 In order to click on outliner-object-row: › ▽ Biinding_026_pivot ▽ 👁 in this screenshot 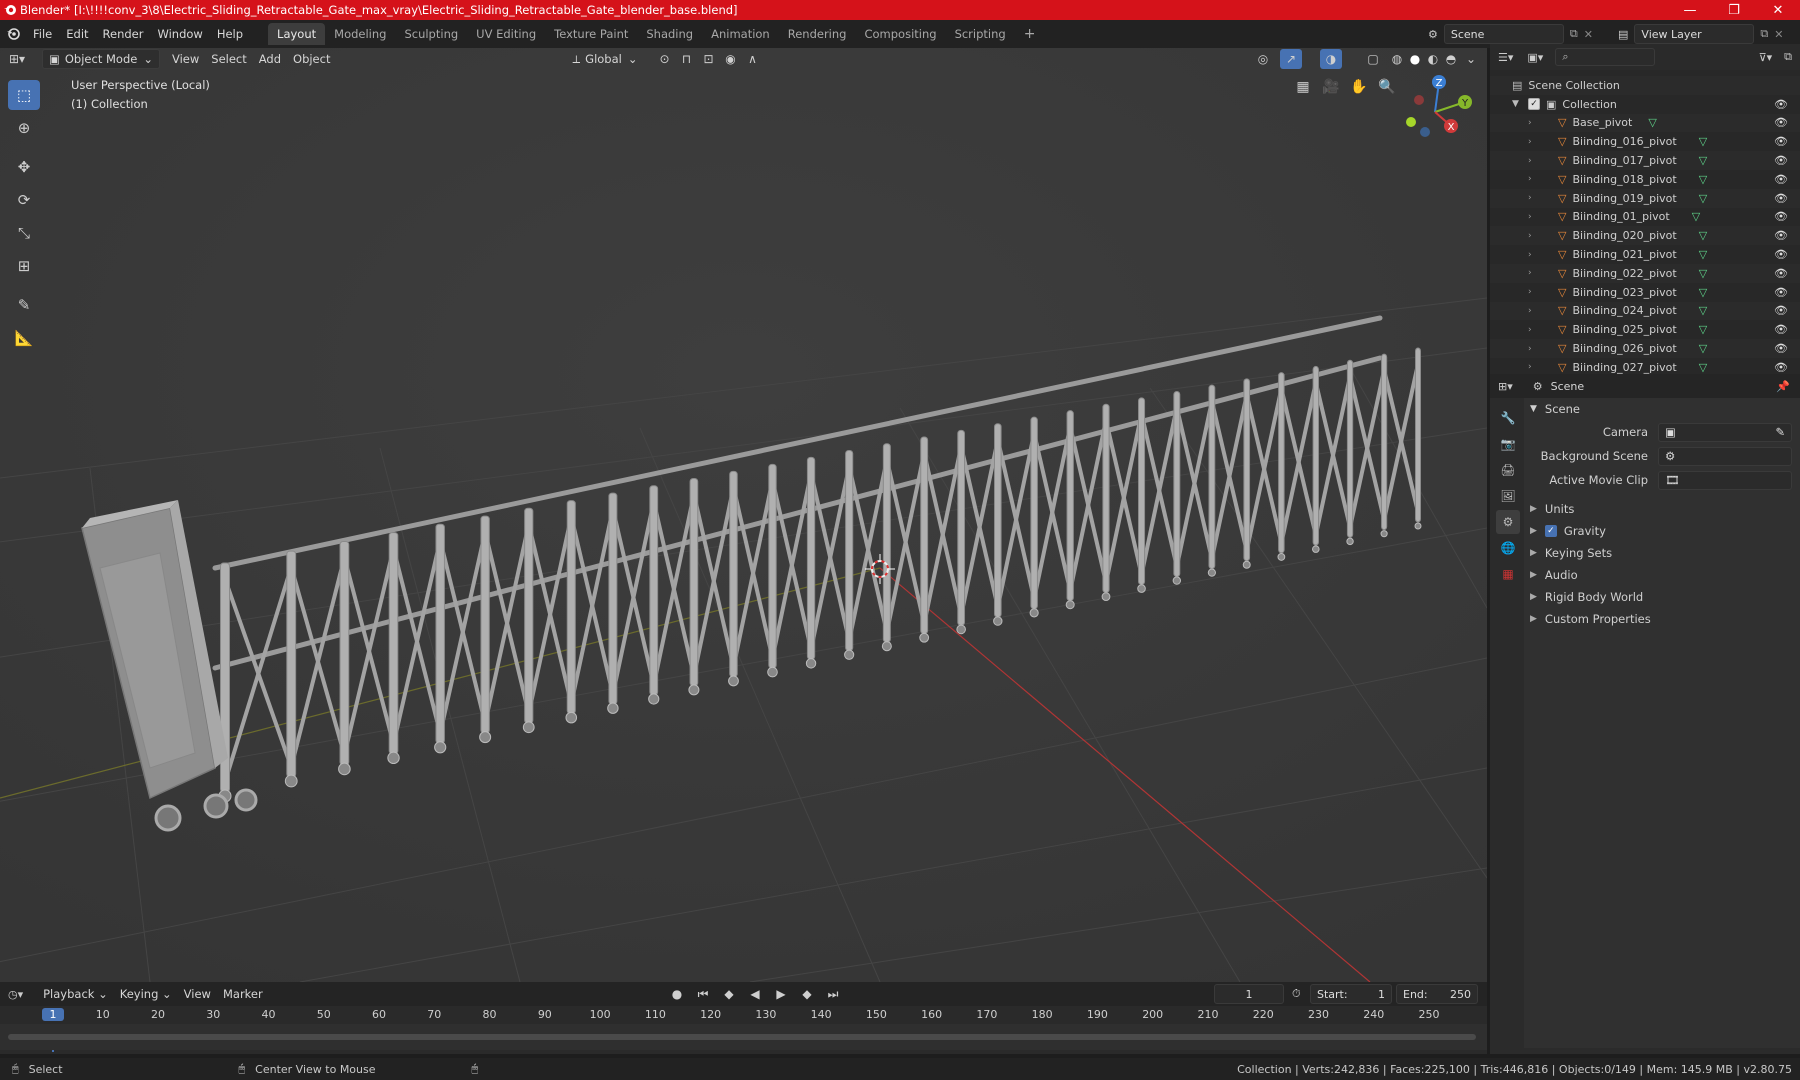, I will do `click(1645, 348)`.